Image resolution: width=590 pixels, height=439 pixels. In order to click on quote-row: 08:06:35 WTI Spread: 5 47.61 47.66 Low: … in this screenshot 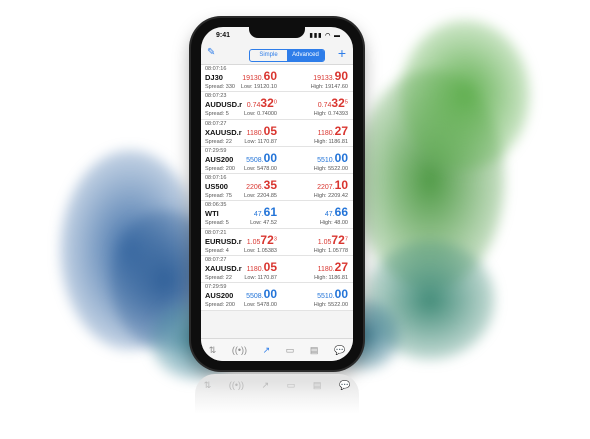, I will do `click(277, 215)`.